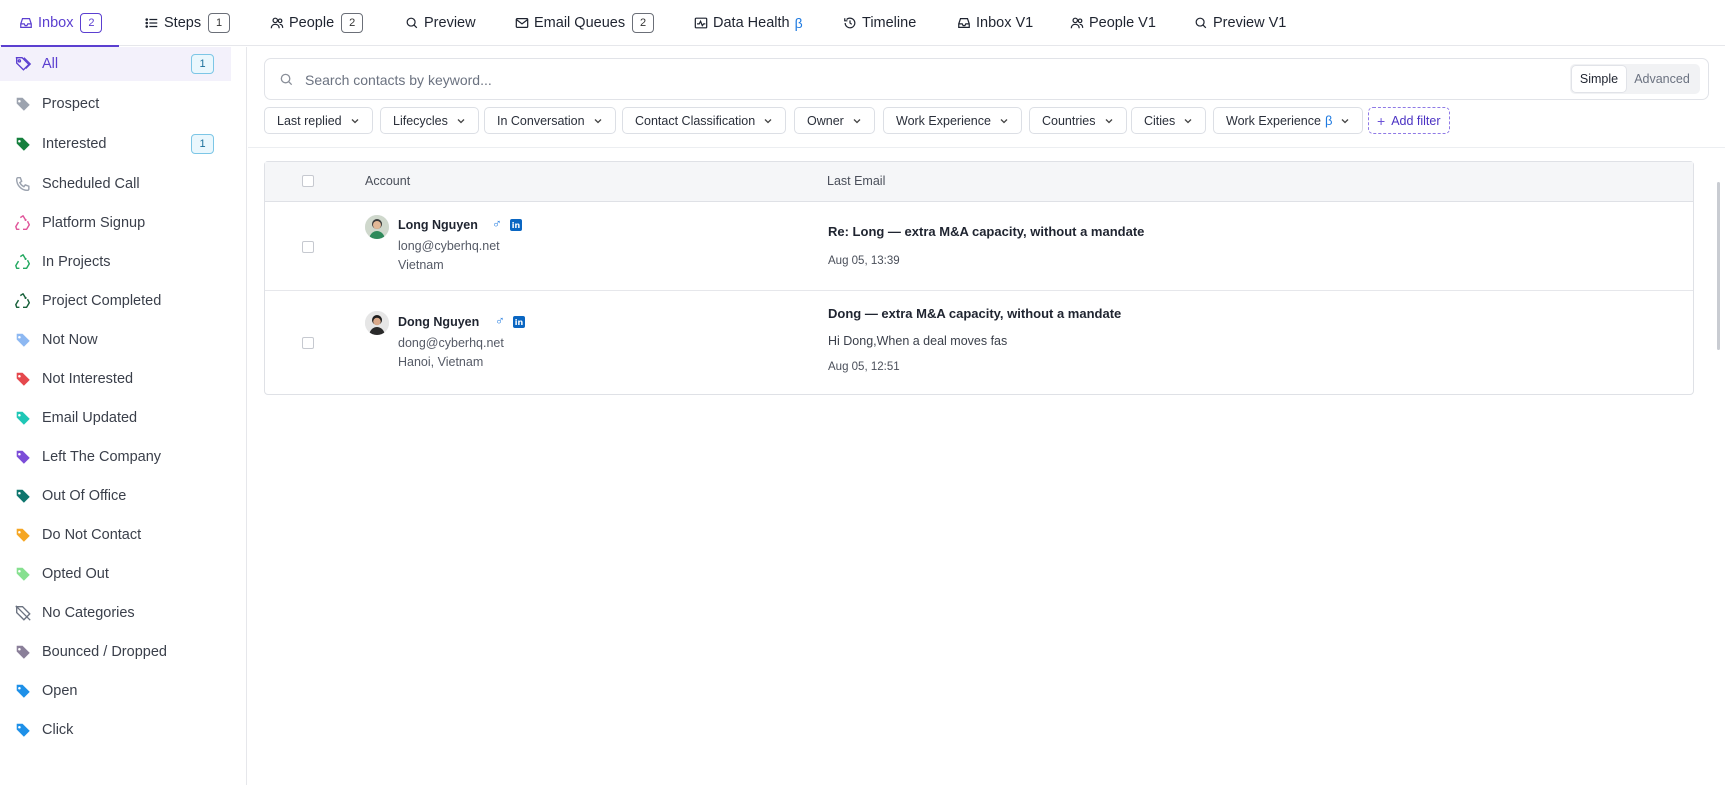 Image resolution: width=1725 pixels, height=785 pixels. I want to click on filter-last-replied: Last replied, so click(318, 120).